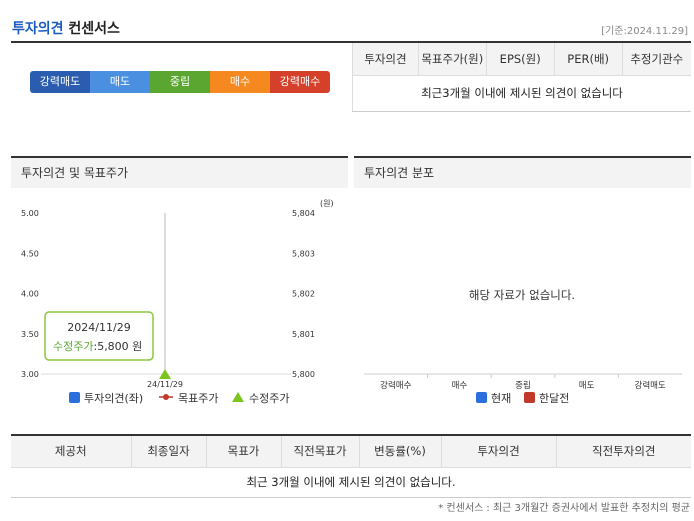 The height and width of the screenshot is (521, 694). Describe the element at coordinates (588, 59) in the screenshot. I see `col-per: PER(배)` at that location.